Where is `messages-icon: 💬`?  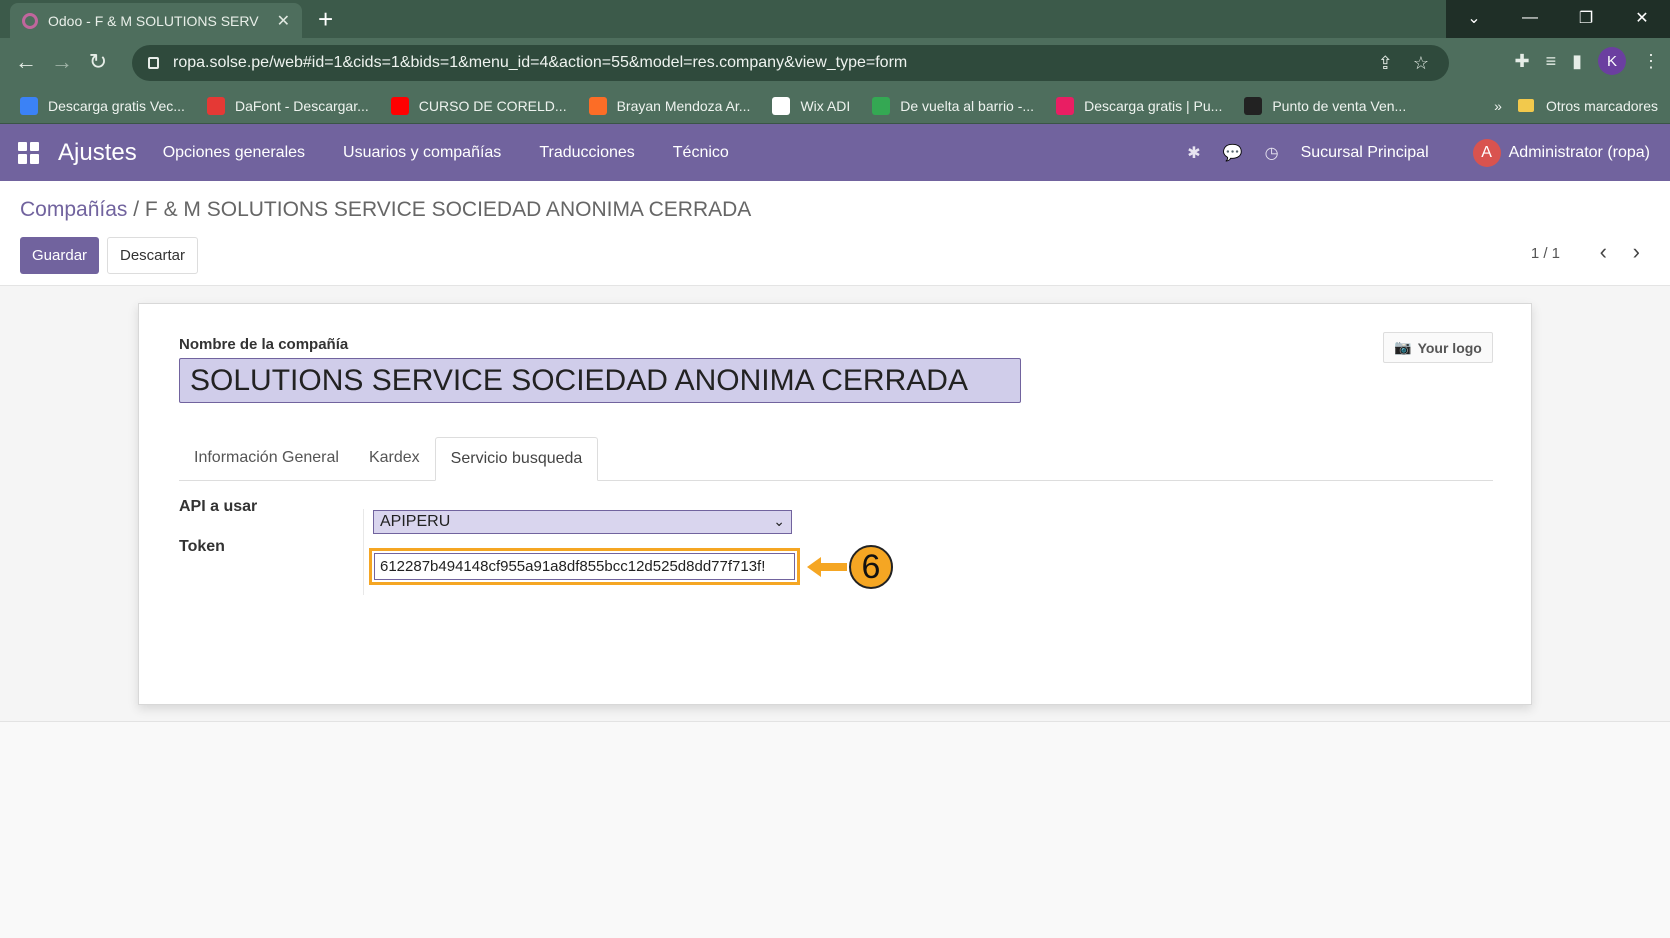
messages-icon: 💬 is located at coordinates (1233, 153).